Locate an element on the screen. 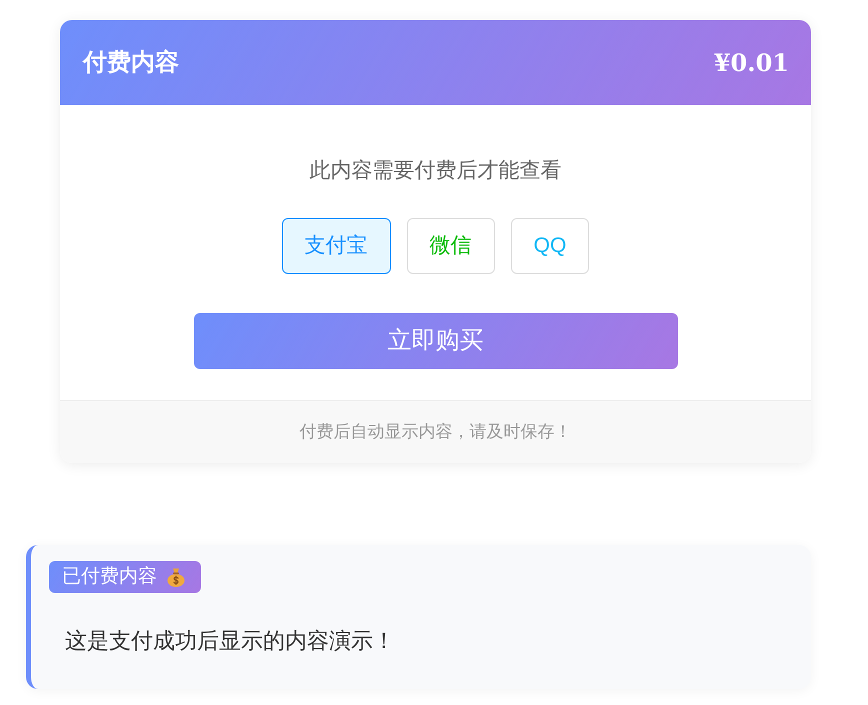 The width and height of the screenshot is (868, 705). payment-option: 支付宝 is located at coordinates (336, 246).